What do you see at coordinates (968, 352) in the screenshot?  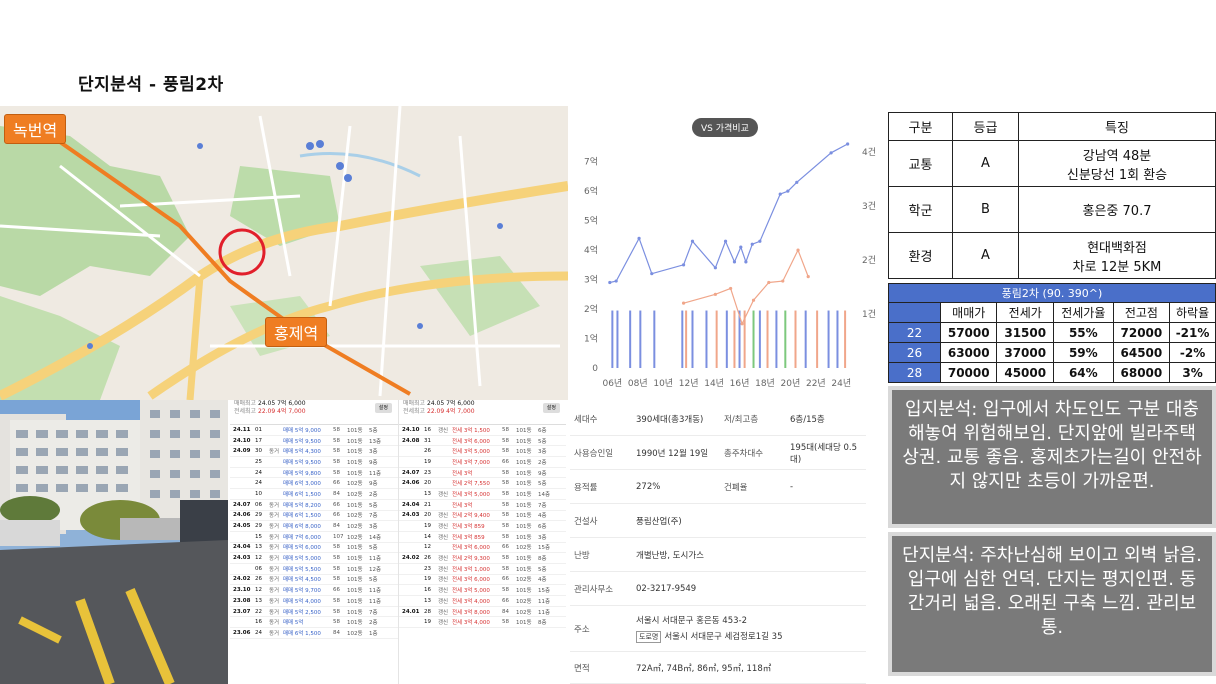 I see `price-cell: 63000` at bounding box center [968, 352].